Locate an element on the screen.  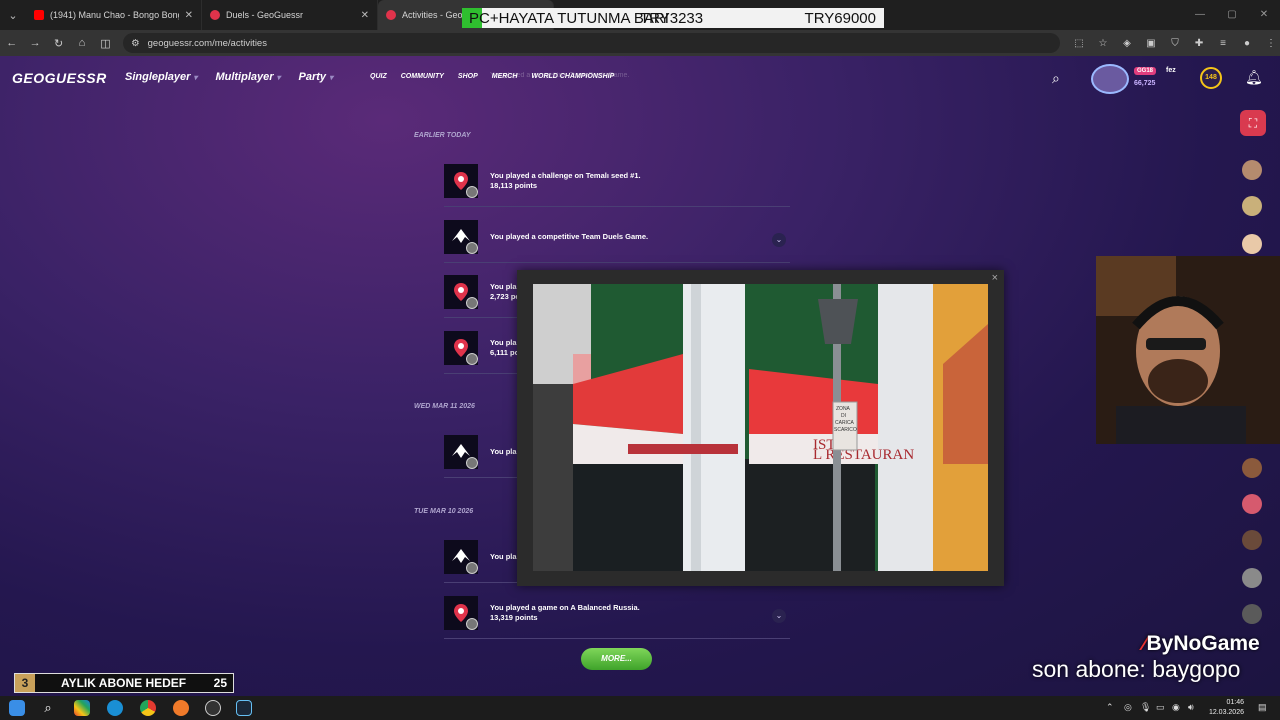
window-controls: — ▢ ✕ is located at coordinates (1232, 15).